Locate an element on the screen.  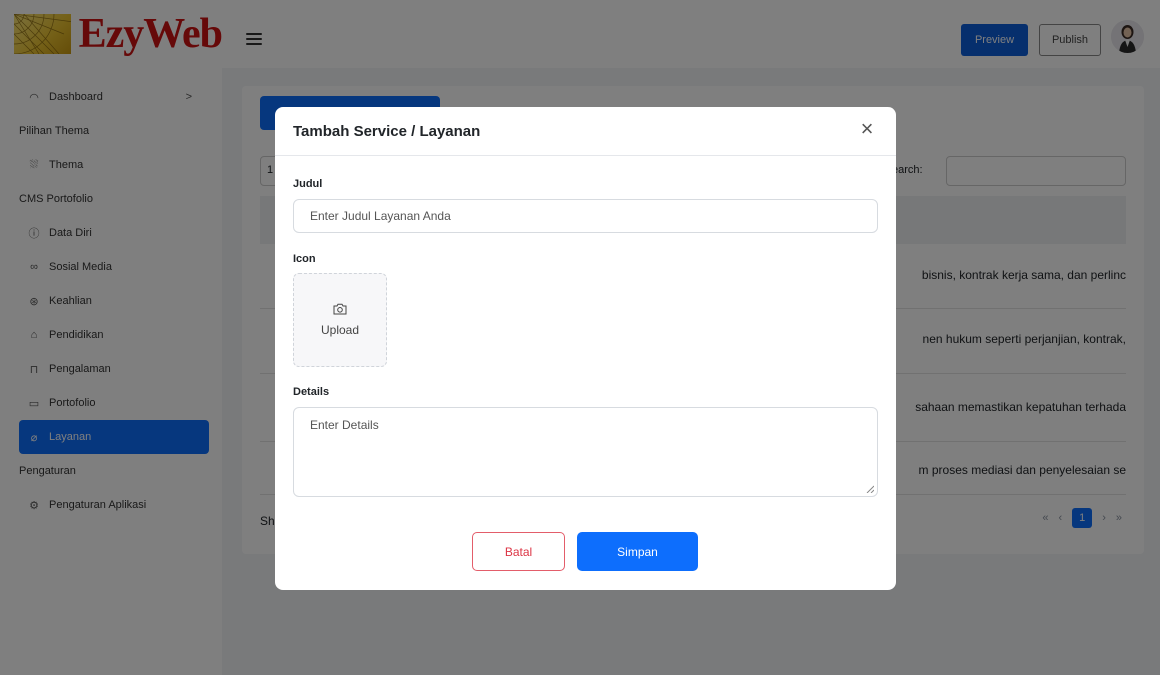
close-icon: × is located at coordinates (867, 129).